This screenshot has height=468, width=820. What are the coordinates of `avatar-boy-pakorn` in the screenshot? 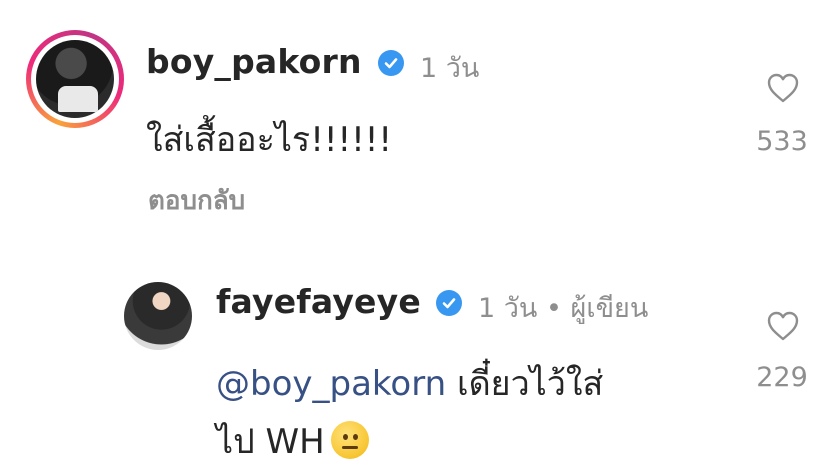 It's located at (75, 79).